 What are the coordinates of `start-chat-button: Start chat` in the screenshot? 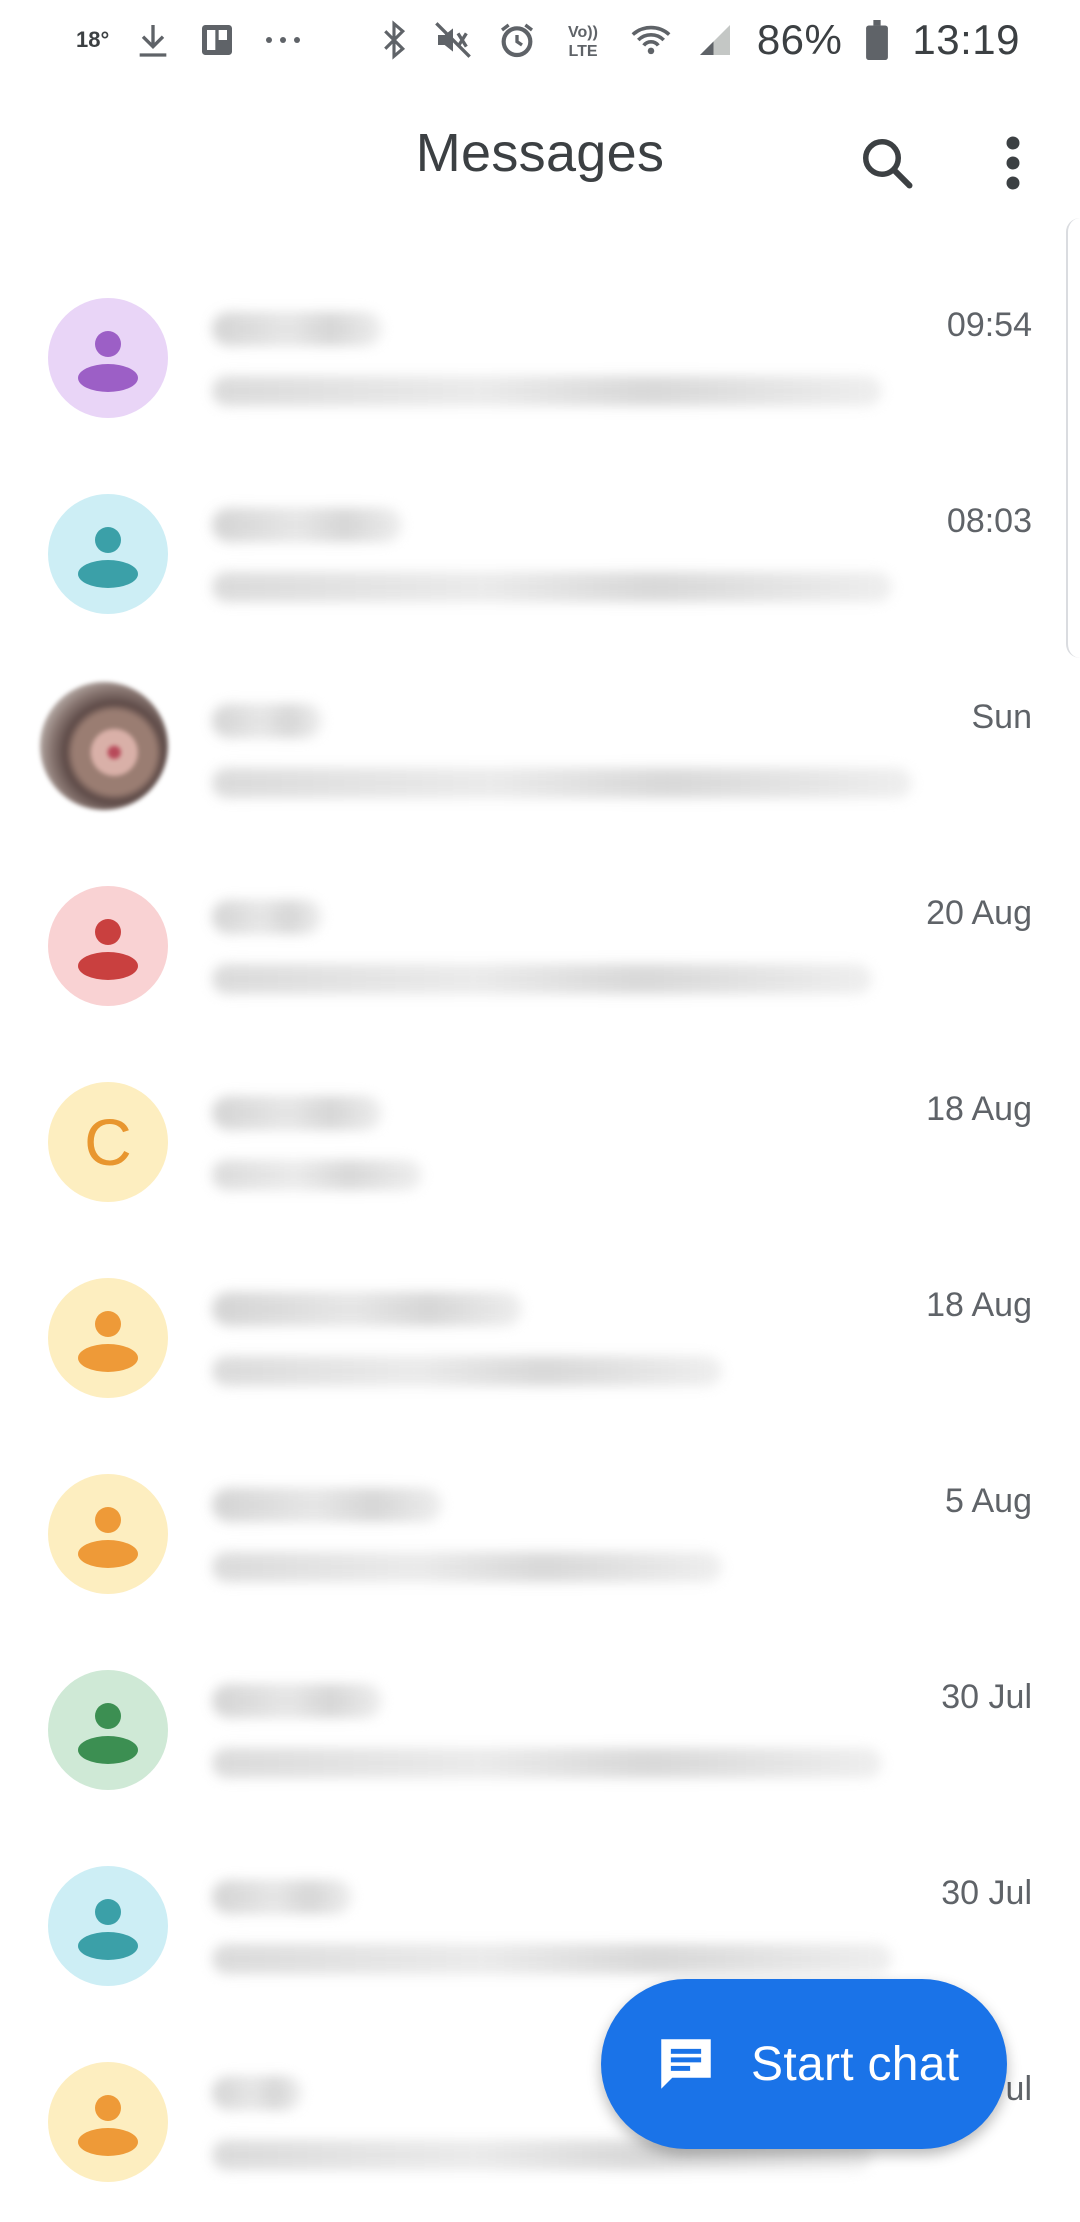 It's located at (804, 2064).